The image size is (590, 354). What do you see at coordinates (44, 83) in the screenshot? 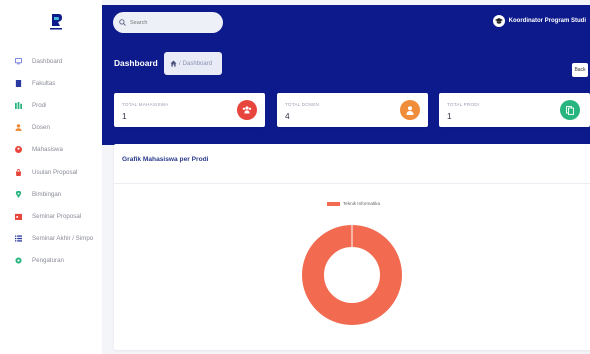
I see `sidebar-item-label: Fakultas` at bounding box center [44, 83].